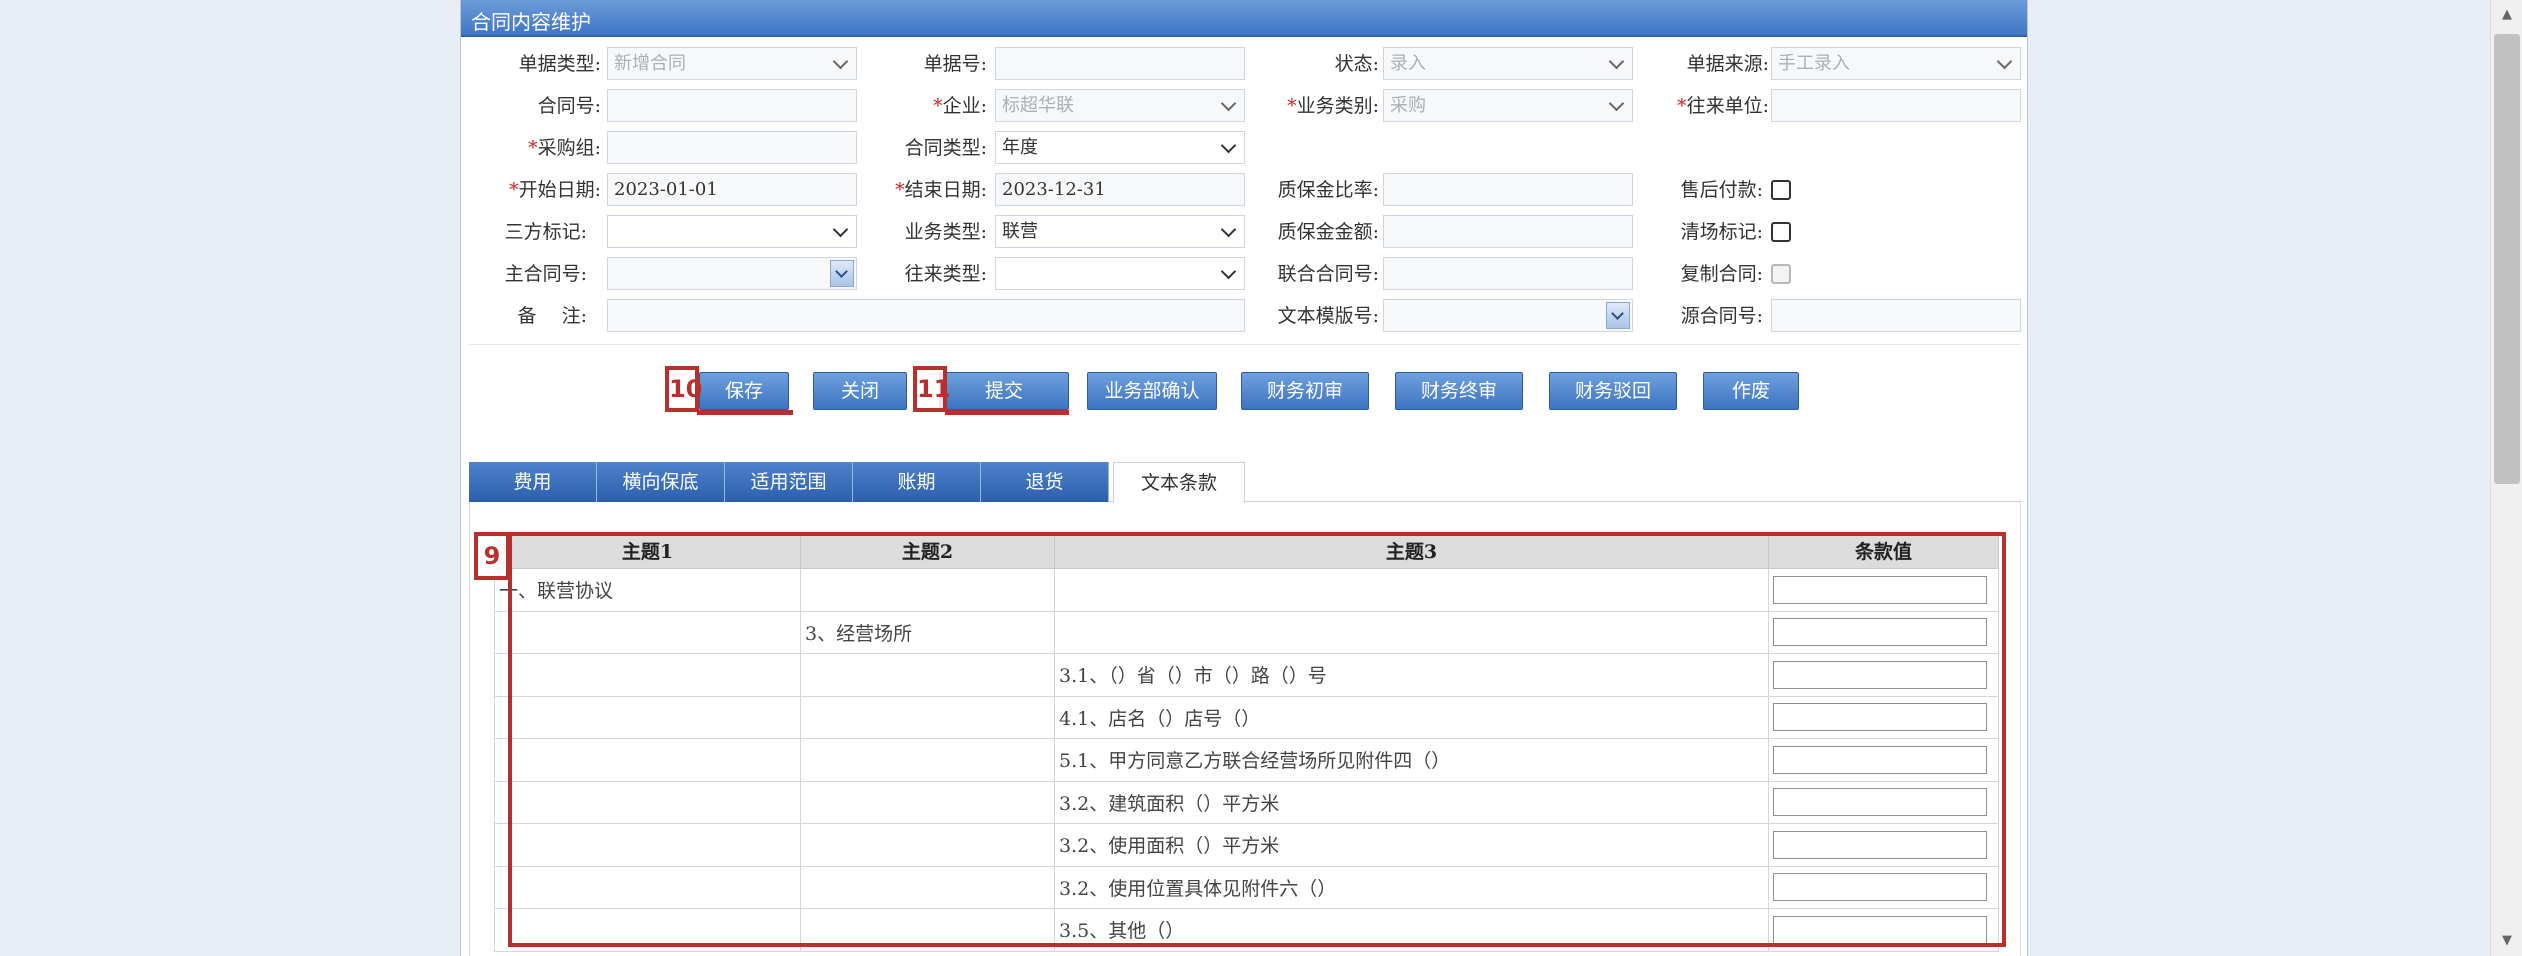 The image size is (2522, 956). What do you see at coordinates (1179, 482) in the screenshot?
I see `tab-text-clauses: 文本条款` at bounding box center [1179, 482].